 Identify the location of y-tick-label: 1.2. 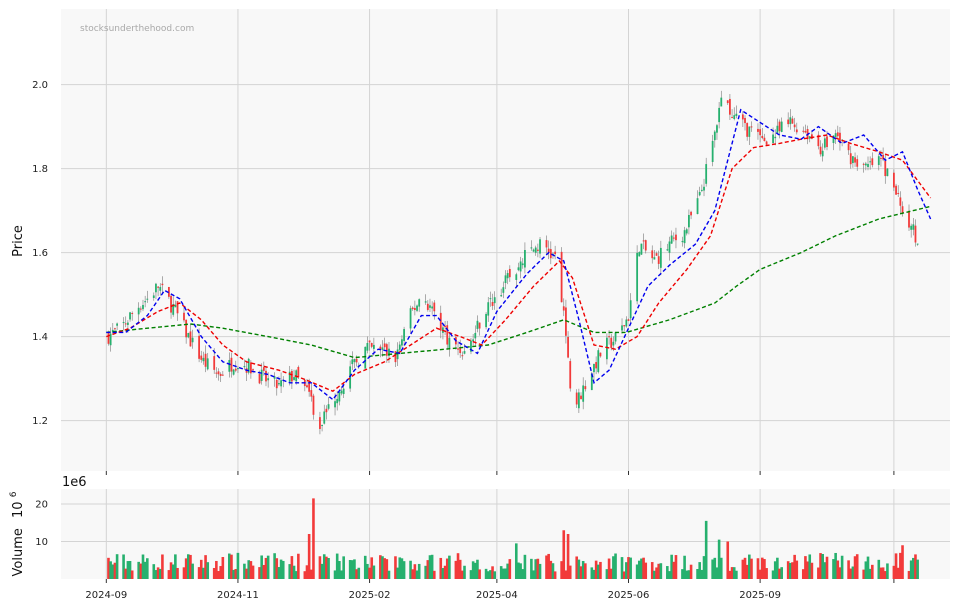
(40, 421).